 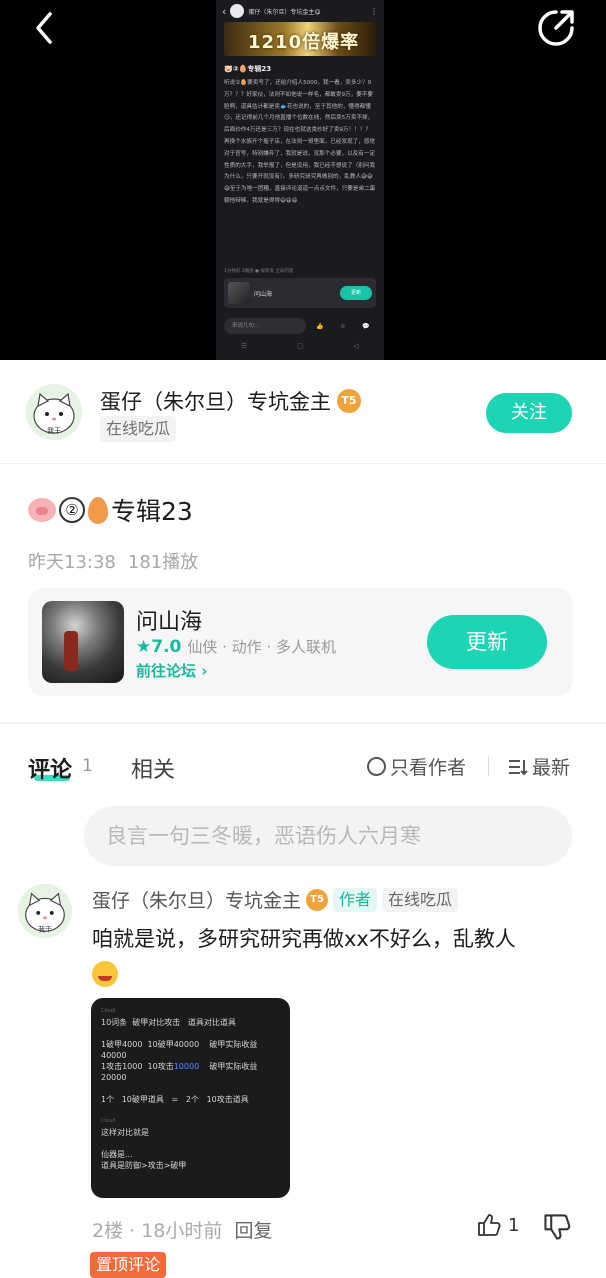 What do you see at coordinates (529, 413) in the screenshot?
I see `follow-button: 关注` at bounding box center [529, 413].